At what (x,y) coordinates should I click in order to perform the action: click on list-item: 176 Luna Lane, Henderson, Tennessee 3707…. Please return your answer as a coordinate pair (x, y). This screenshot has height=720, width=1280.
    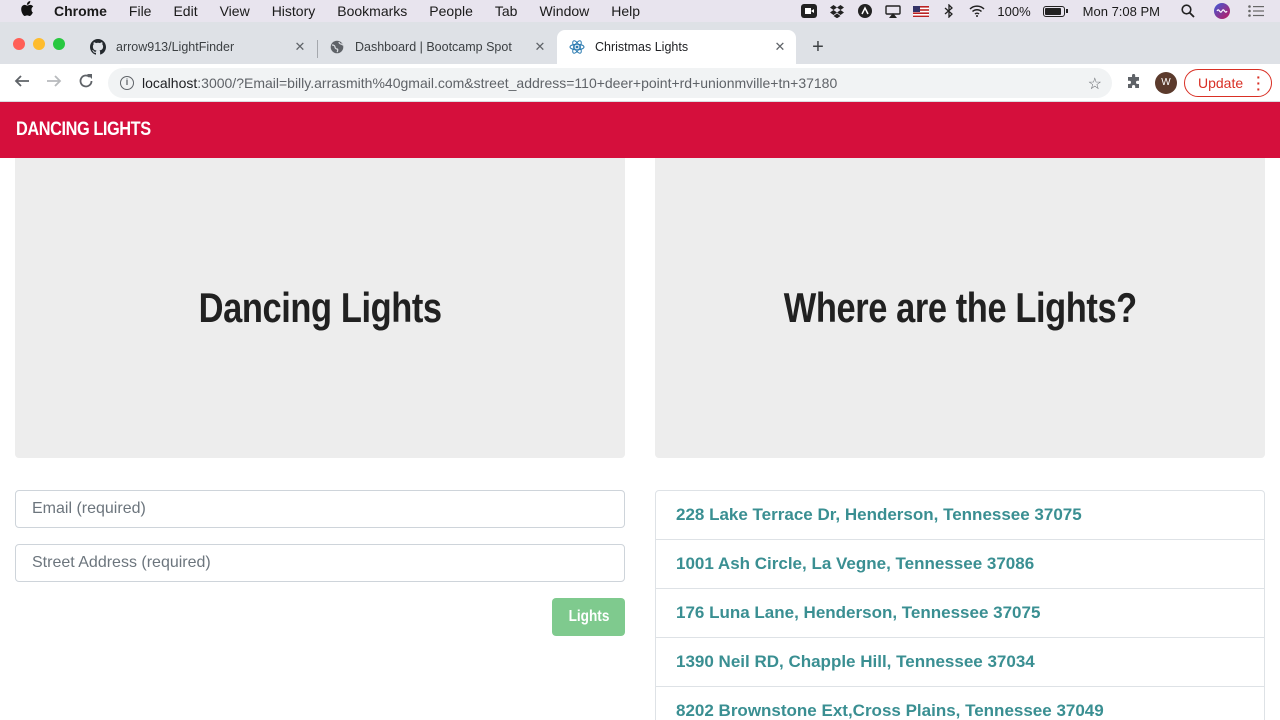
    Looking at the image, I should click on (960, 612).